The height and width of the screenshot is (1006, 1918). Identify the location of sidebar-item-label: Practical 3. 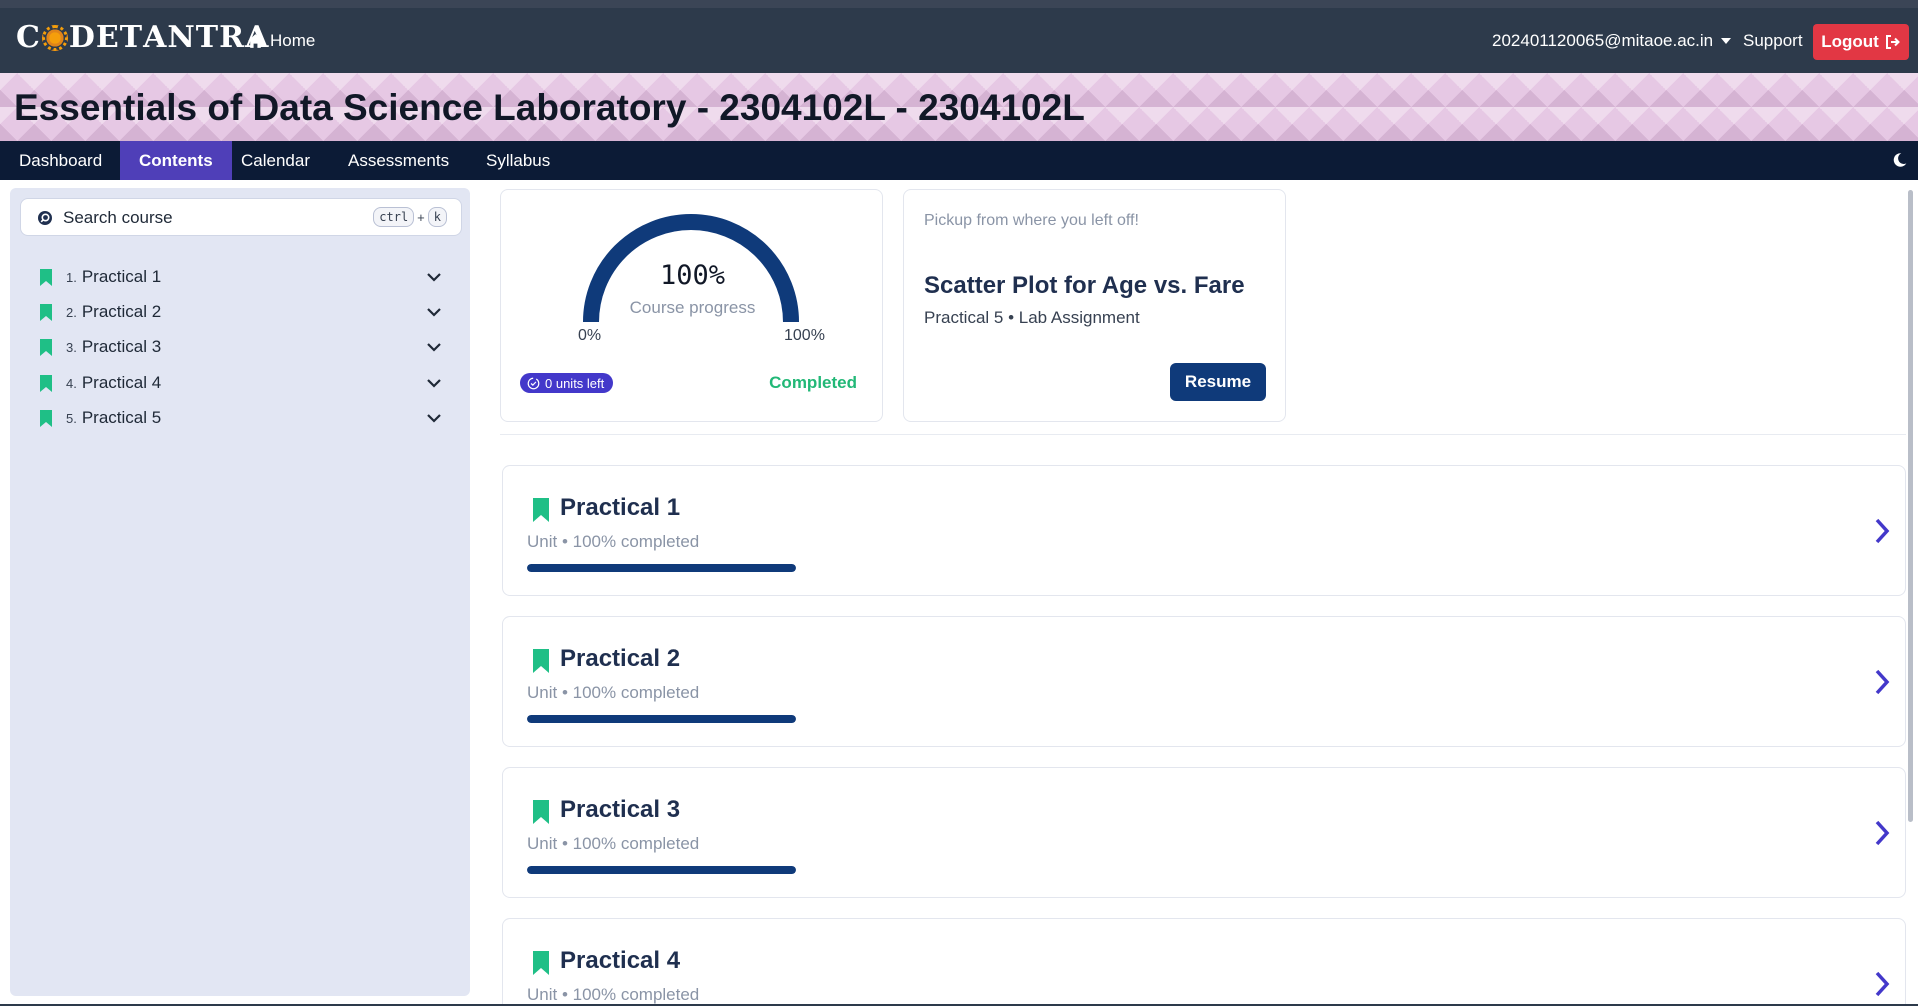
(121, 346).